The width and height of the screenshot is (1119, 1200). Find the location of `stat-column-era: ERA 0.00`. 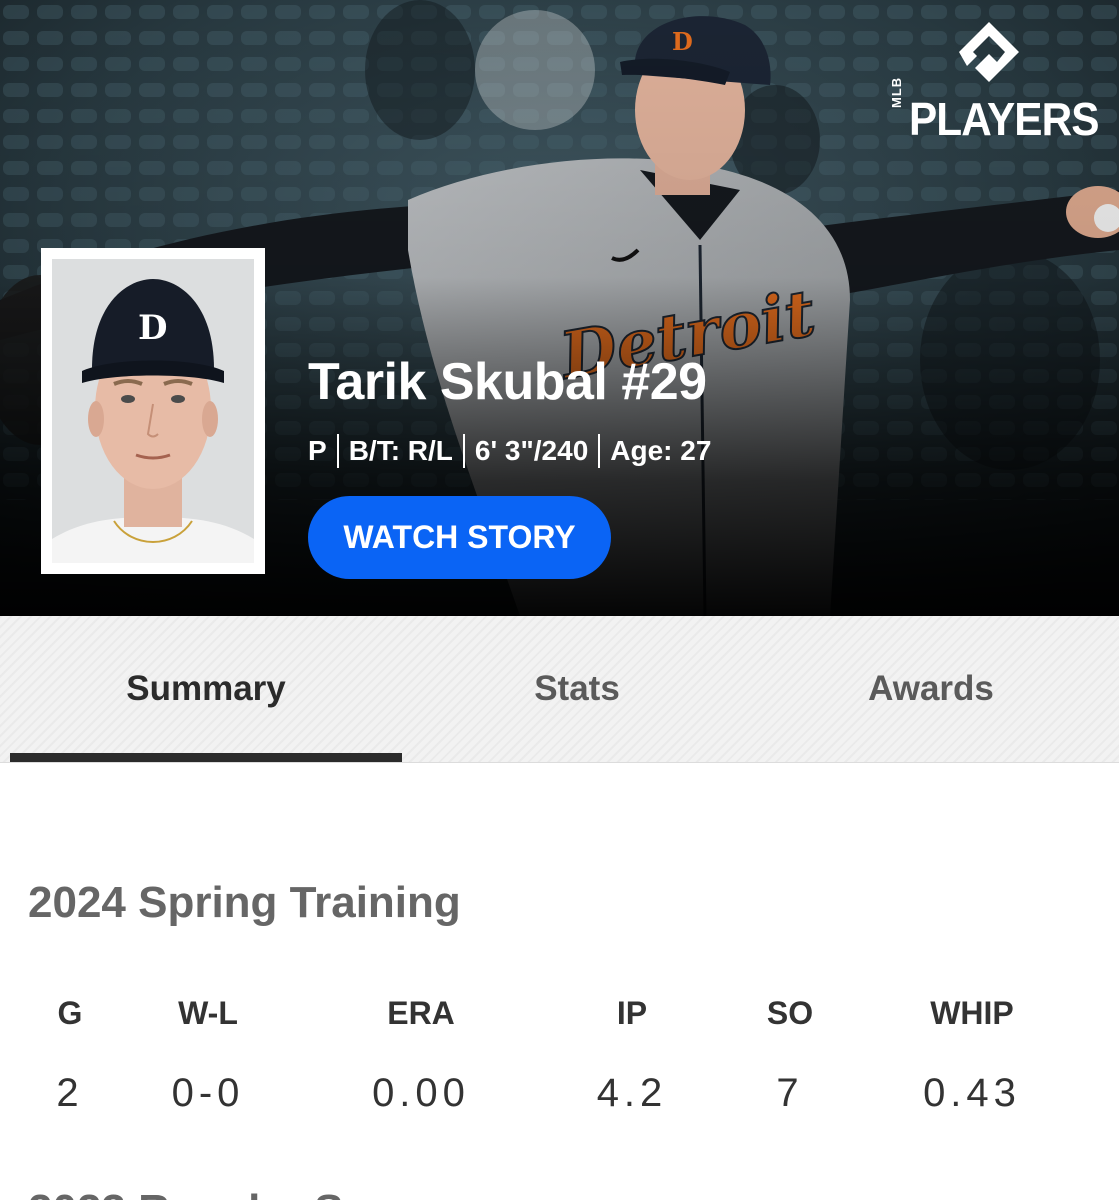

stat-column-era: ERA 0.00 is located at coordinates (421, 1054).